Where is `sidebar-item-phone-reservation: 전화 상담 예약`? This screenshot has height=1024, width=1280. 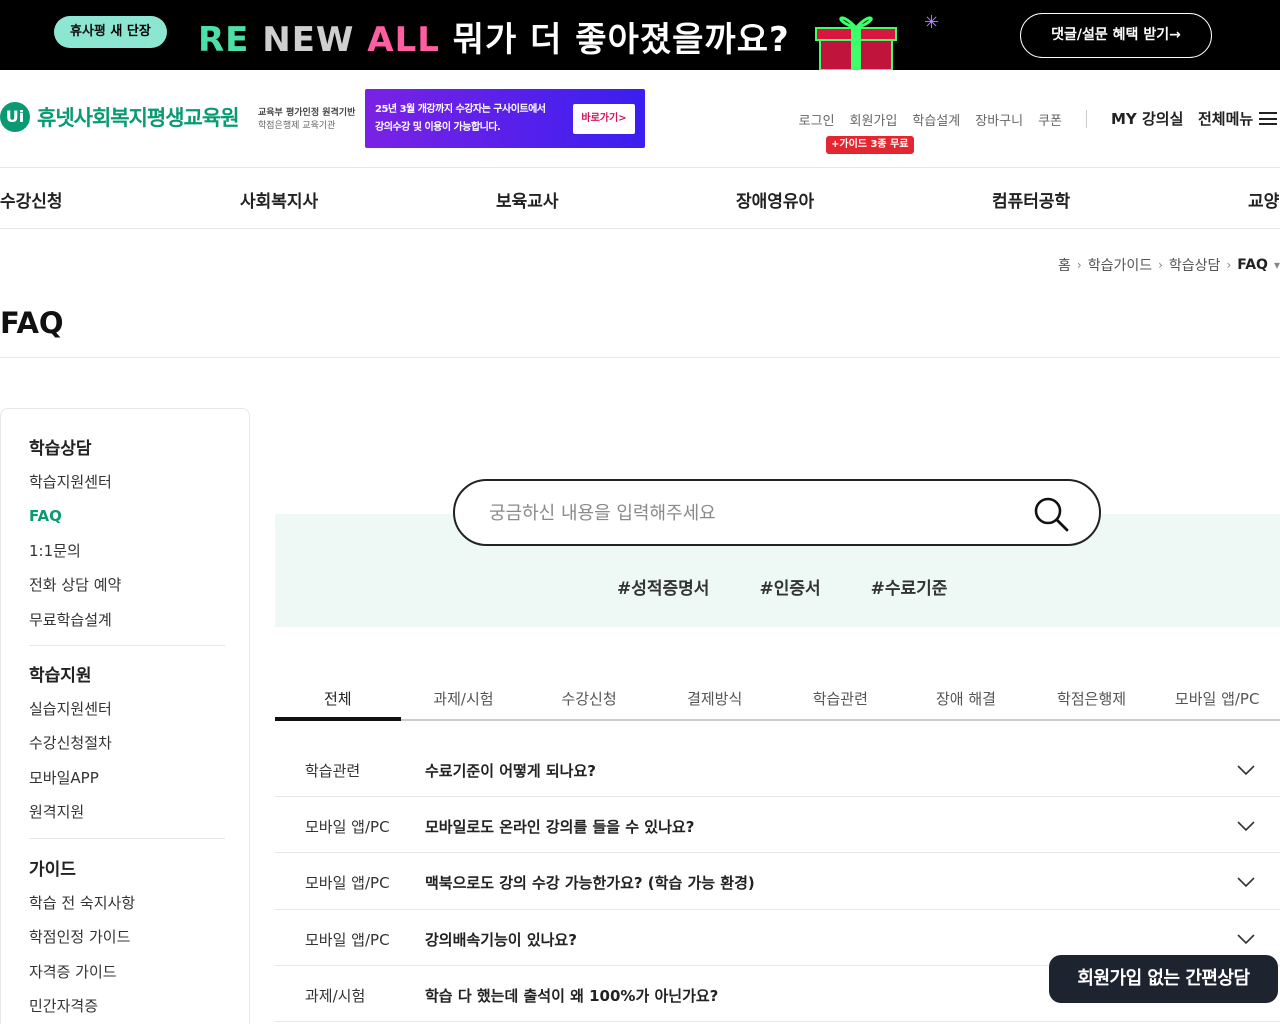 sidebar-item-phone-reservation: 전화 상담 예약 is located at coordinates (127, 591).